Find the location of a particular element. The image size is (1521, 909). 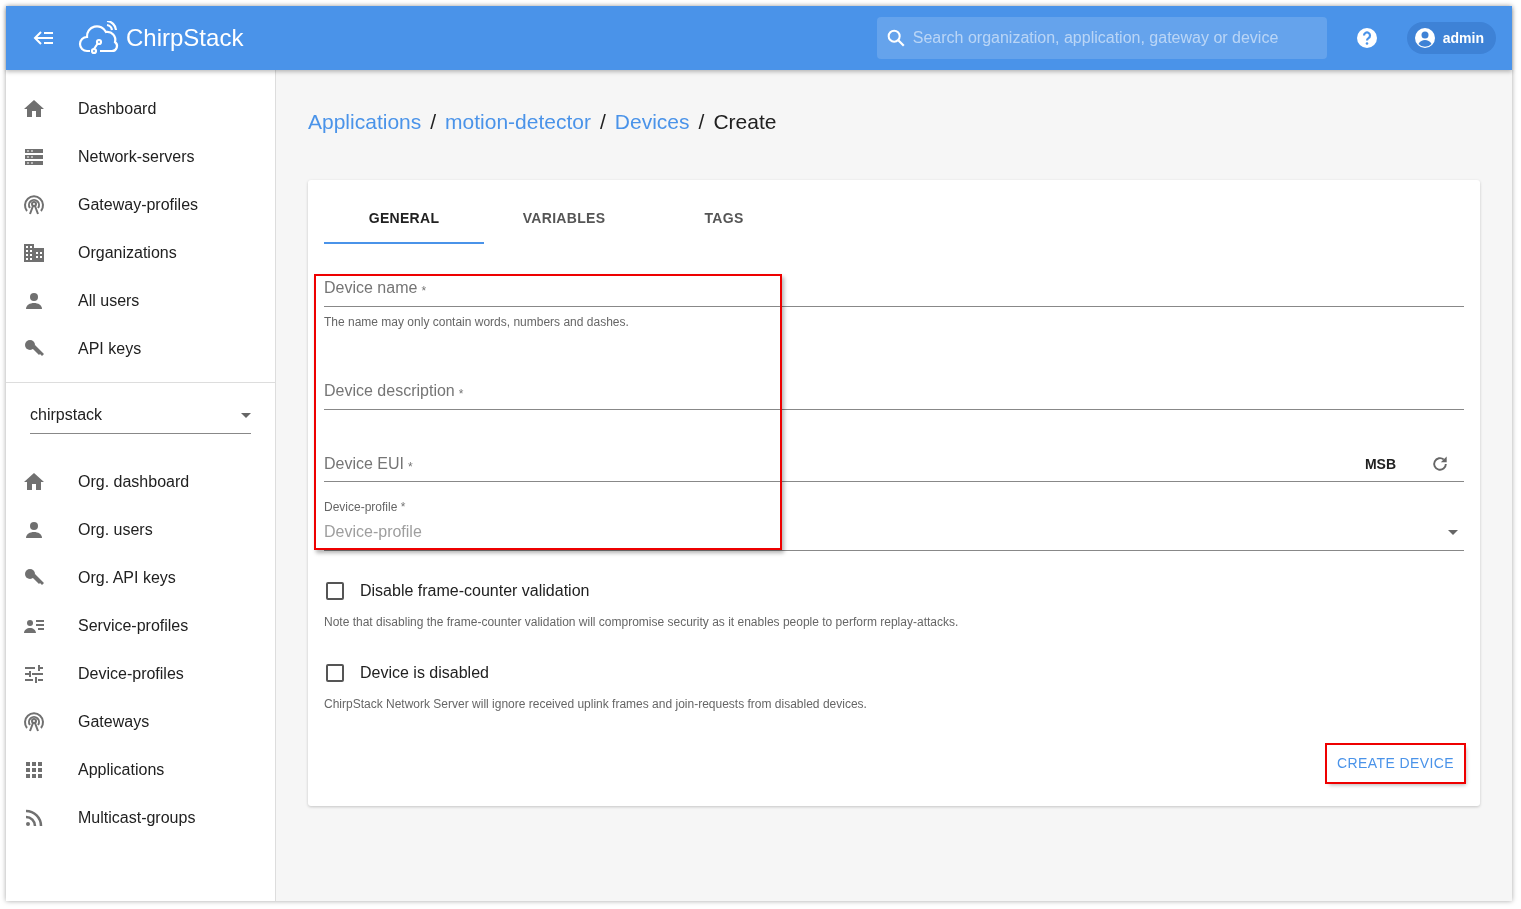

account-icon is located at coordinates (1424, 38).